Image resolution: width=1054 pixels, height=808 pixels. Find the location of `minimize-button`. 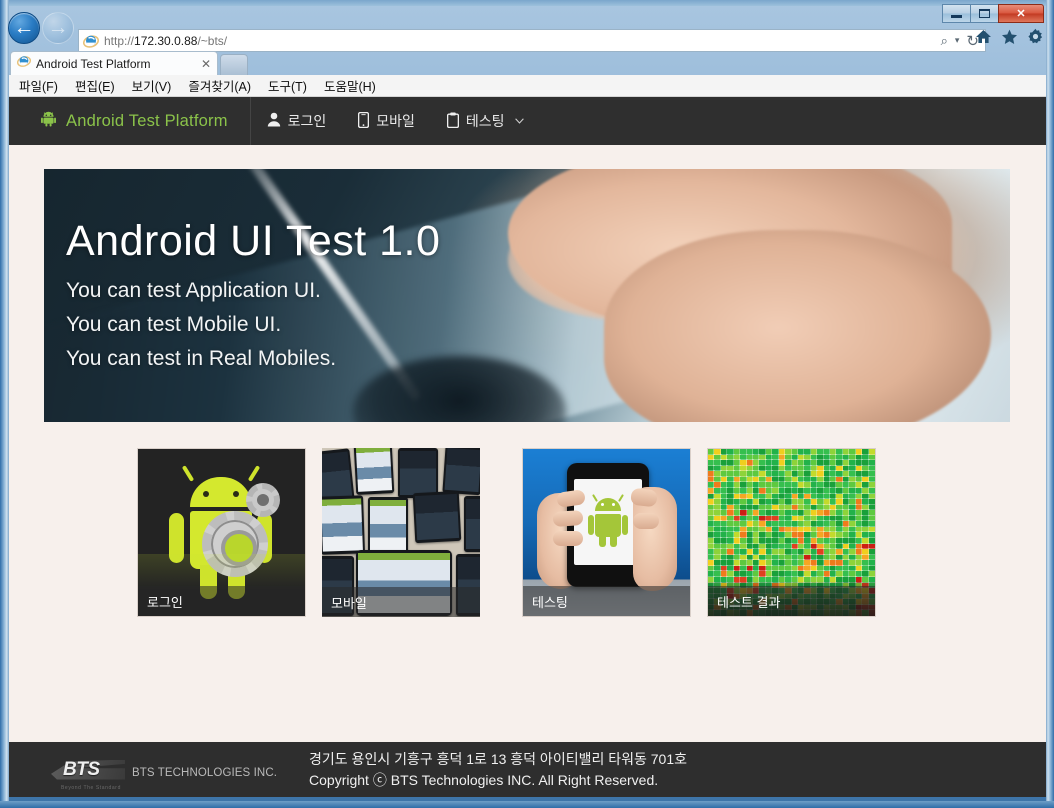

minimize-button is located at coordinates (956, 13).